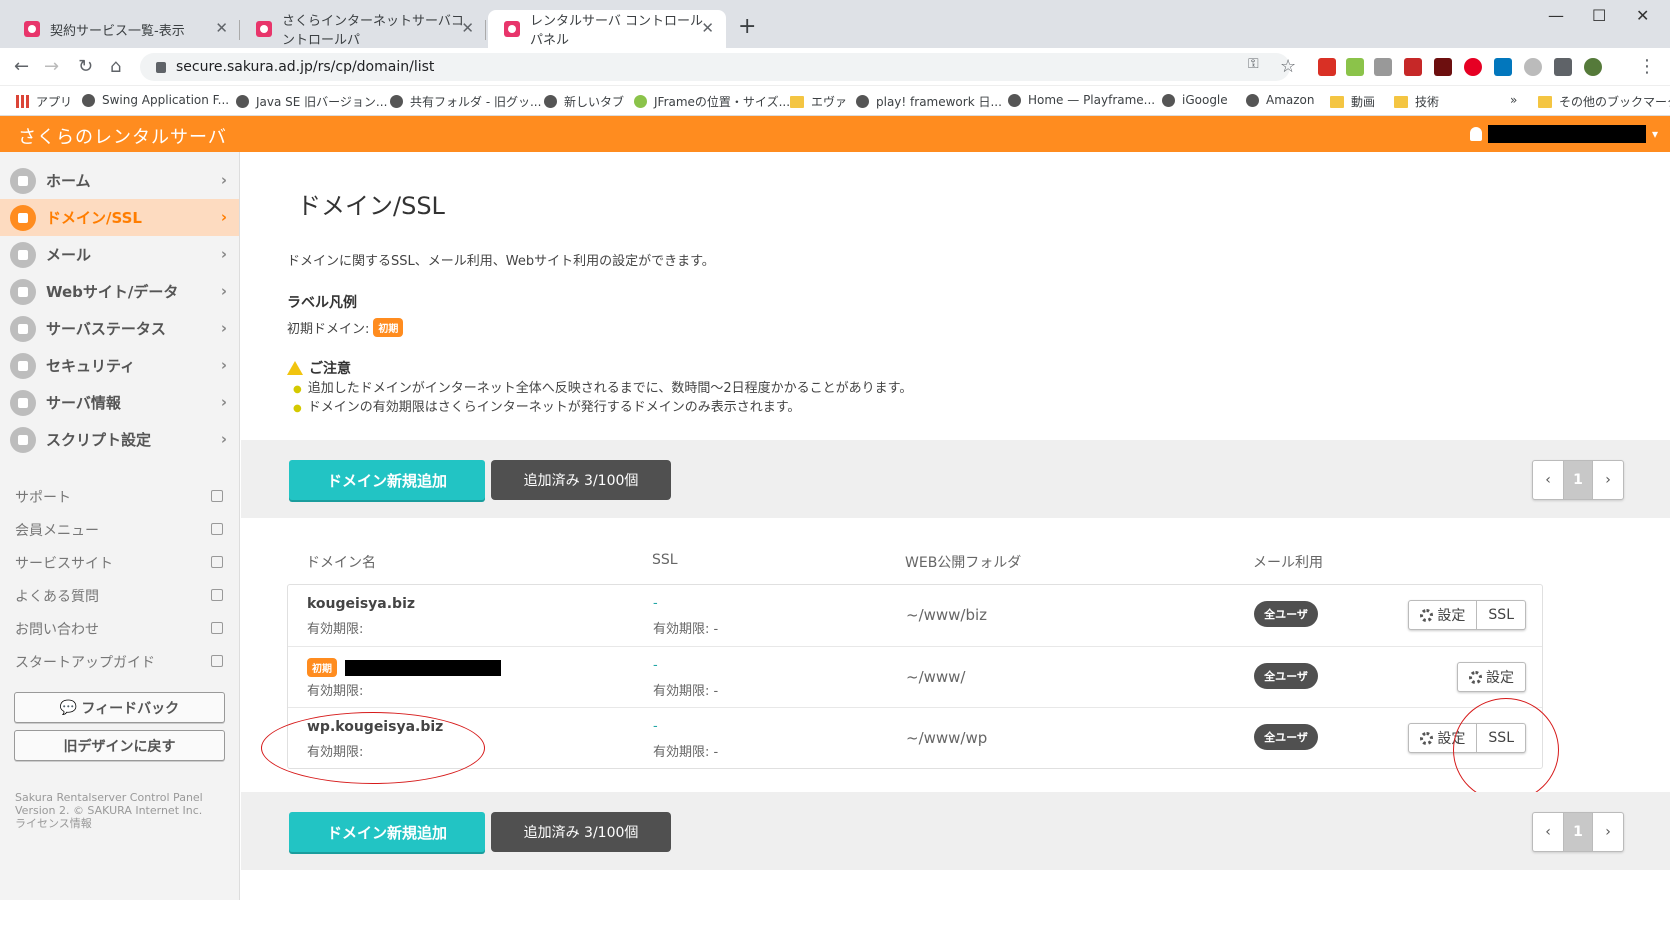  I want to click on old-design-button: 旧デザインに戻す, so click(119, 745).